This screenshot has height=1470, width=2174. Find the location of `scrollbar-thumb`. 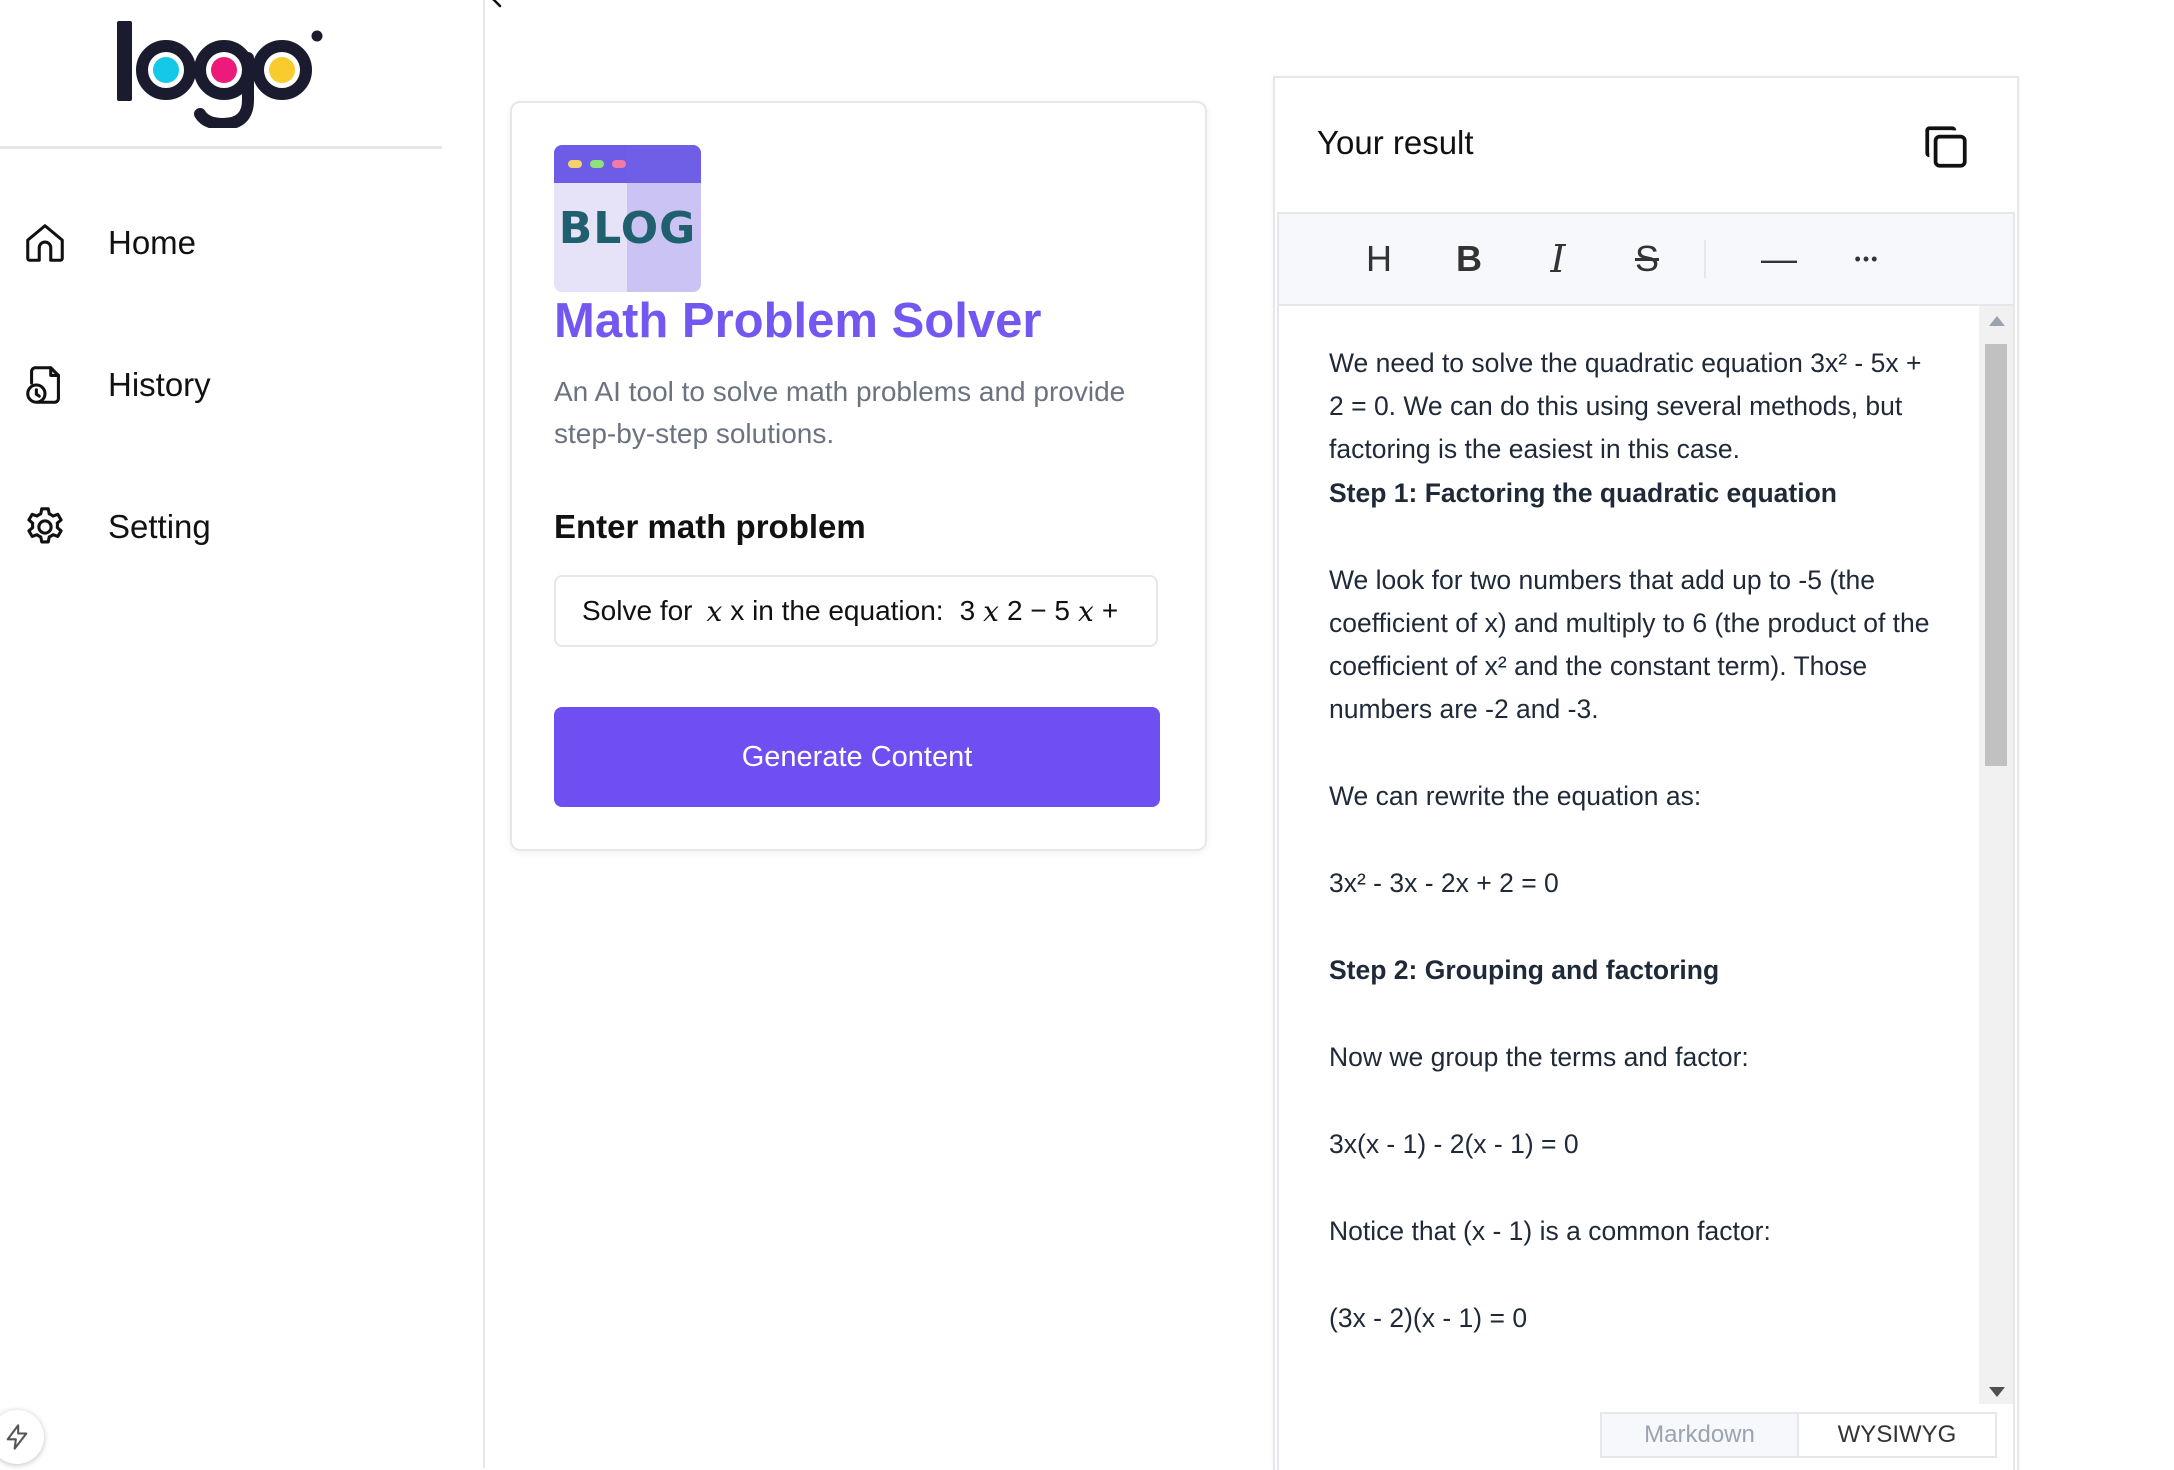

scrollbar-thumb is located at coordinates (1996, 555).